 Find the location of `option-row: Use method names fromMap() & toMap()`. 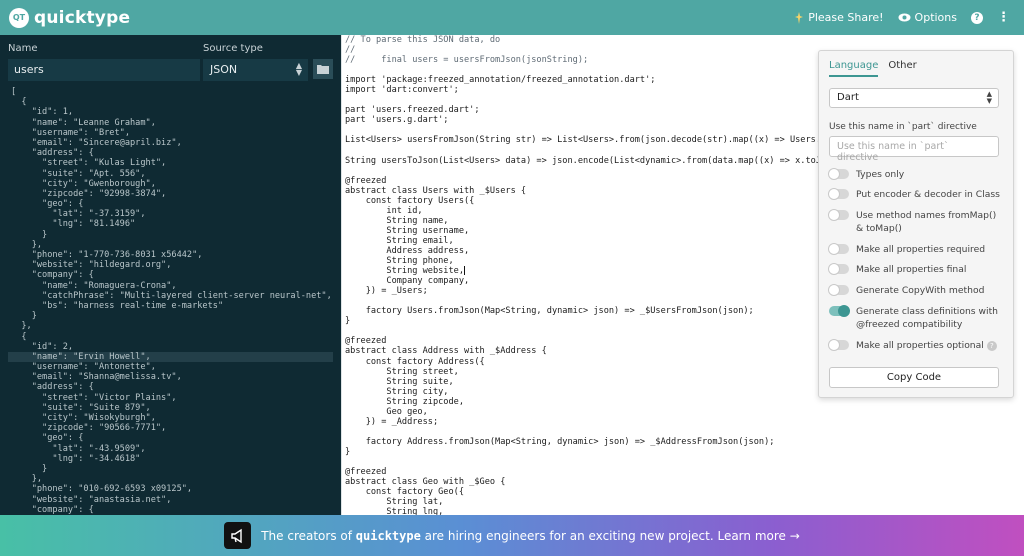

option-row: Use method names fromMap() & toMap() is located at coordinates (916, 222).